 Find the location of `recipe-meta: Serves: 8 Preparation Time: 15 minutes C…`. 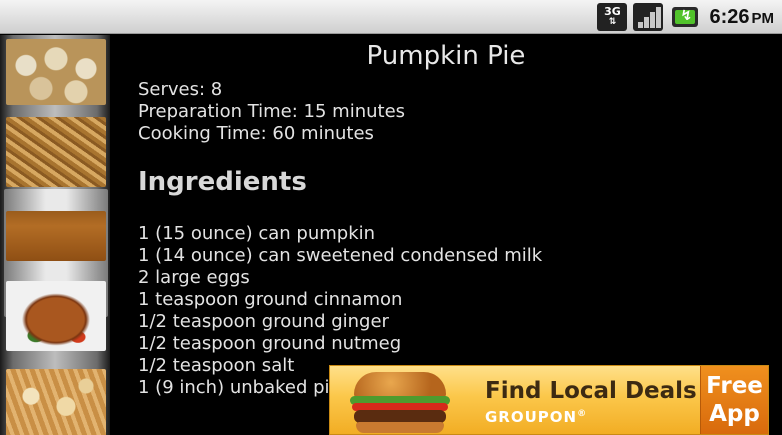

recipe-meta: Serves: 8 Preparation Time: 15 minutes C… is located at coordinates (271, 112).